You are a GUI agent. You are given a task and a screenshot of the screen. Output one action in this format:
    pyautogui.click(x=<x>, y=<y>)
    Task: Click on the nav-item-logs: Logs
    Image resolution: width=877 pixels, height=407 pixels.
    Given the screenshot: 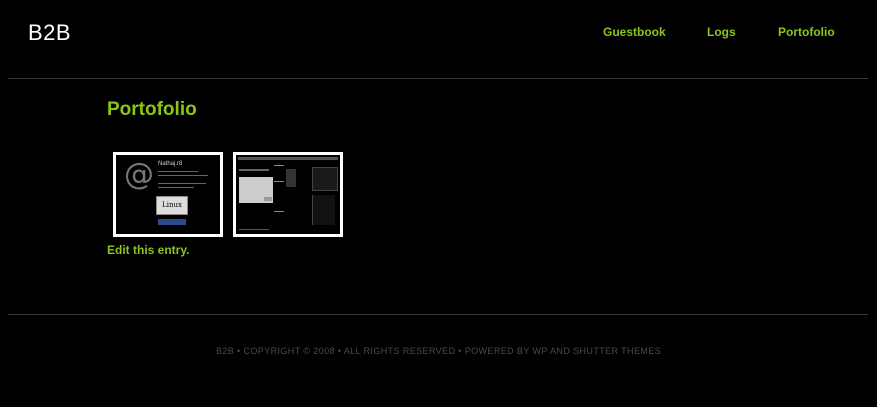 What is the action you would take?
    pyautogui.click(x=721, y=32)
    